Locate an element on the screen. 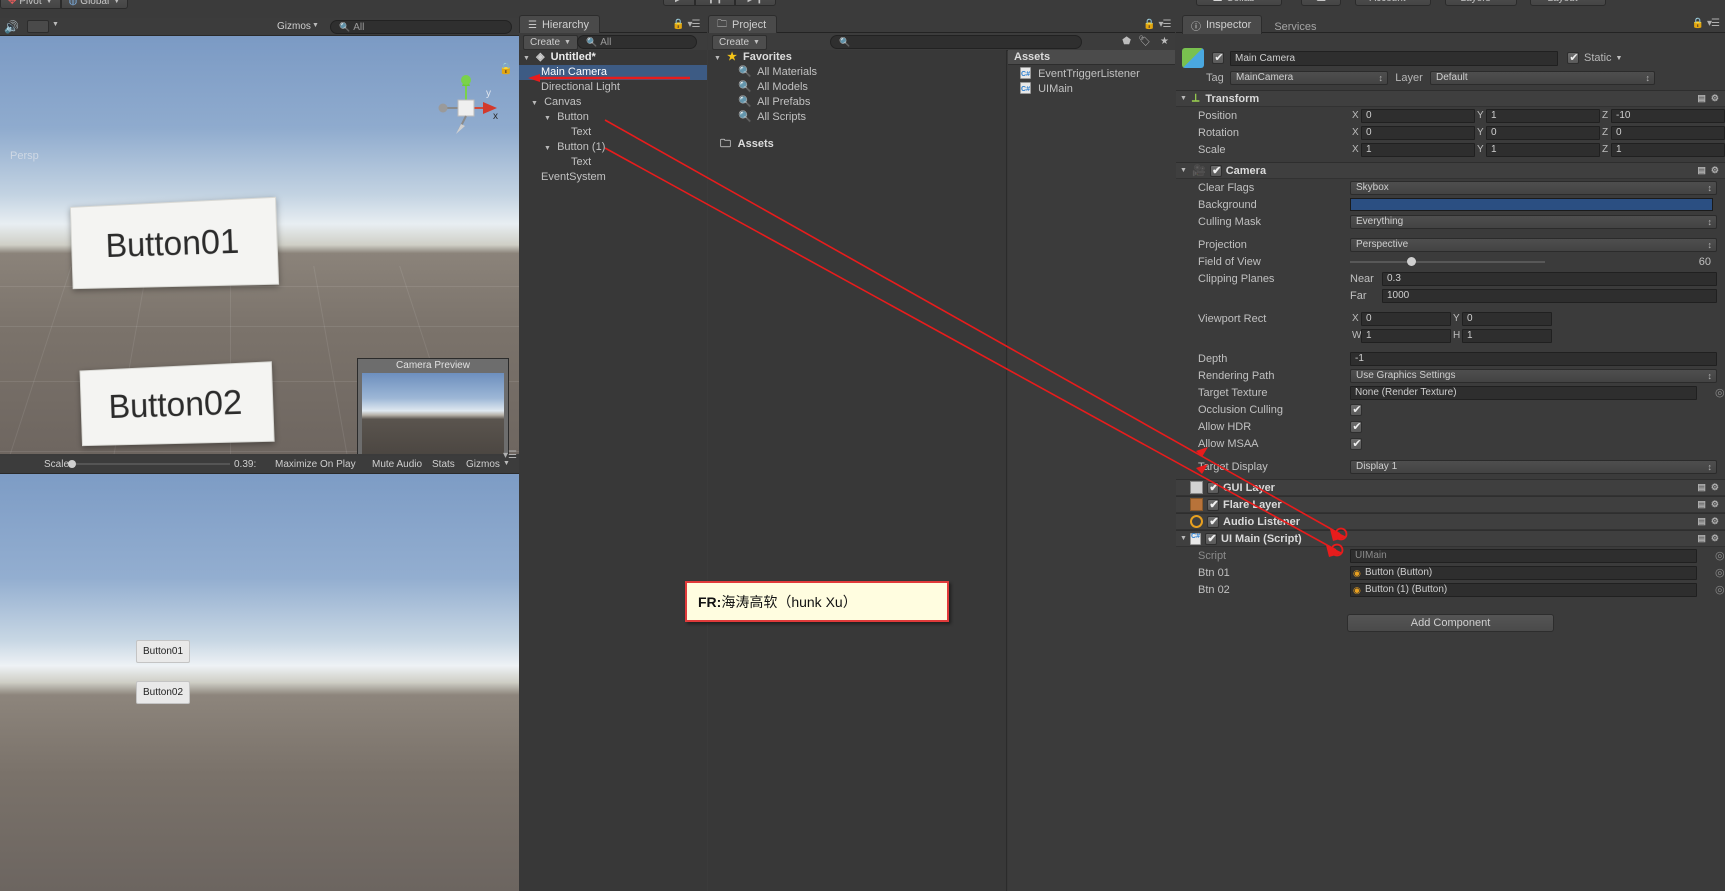  step-button: ▶❙ is located at coordinates (755, 3).